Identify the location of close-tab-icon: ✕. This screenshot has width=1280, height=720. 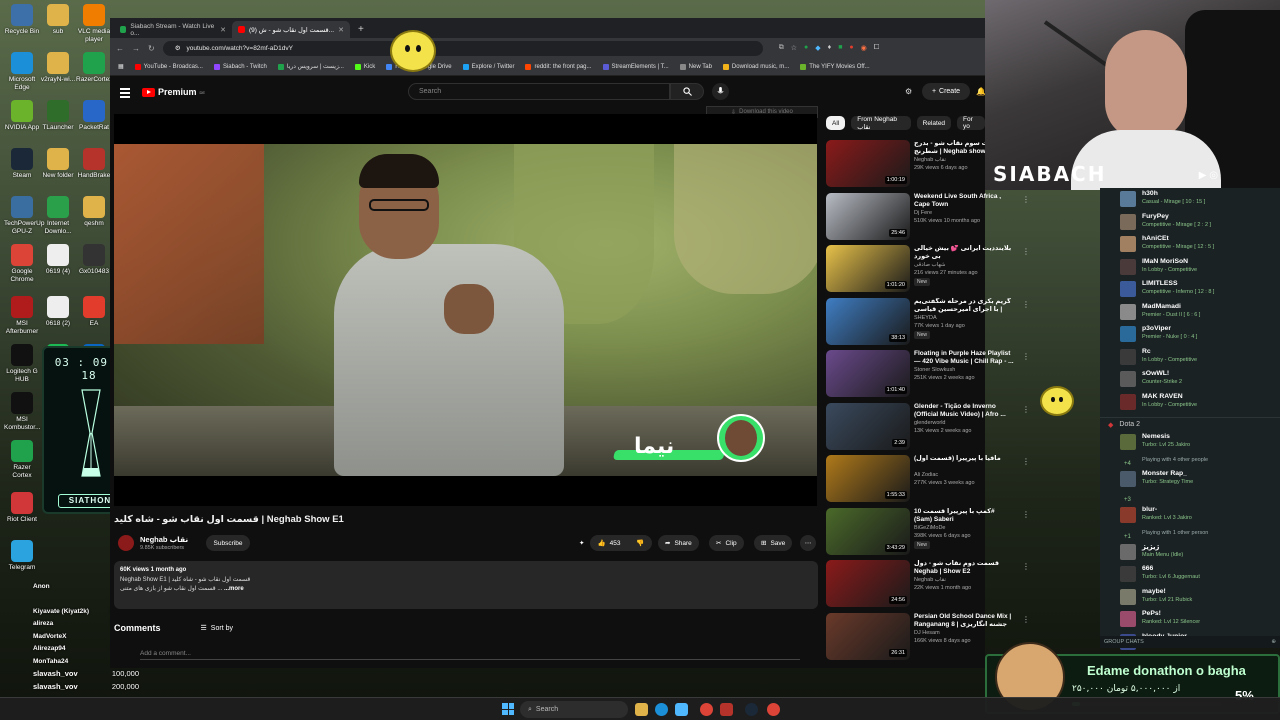
(223, 30).